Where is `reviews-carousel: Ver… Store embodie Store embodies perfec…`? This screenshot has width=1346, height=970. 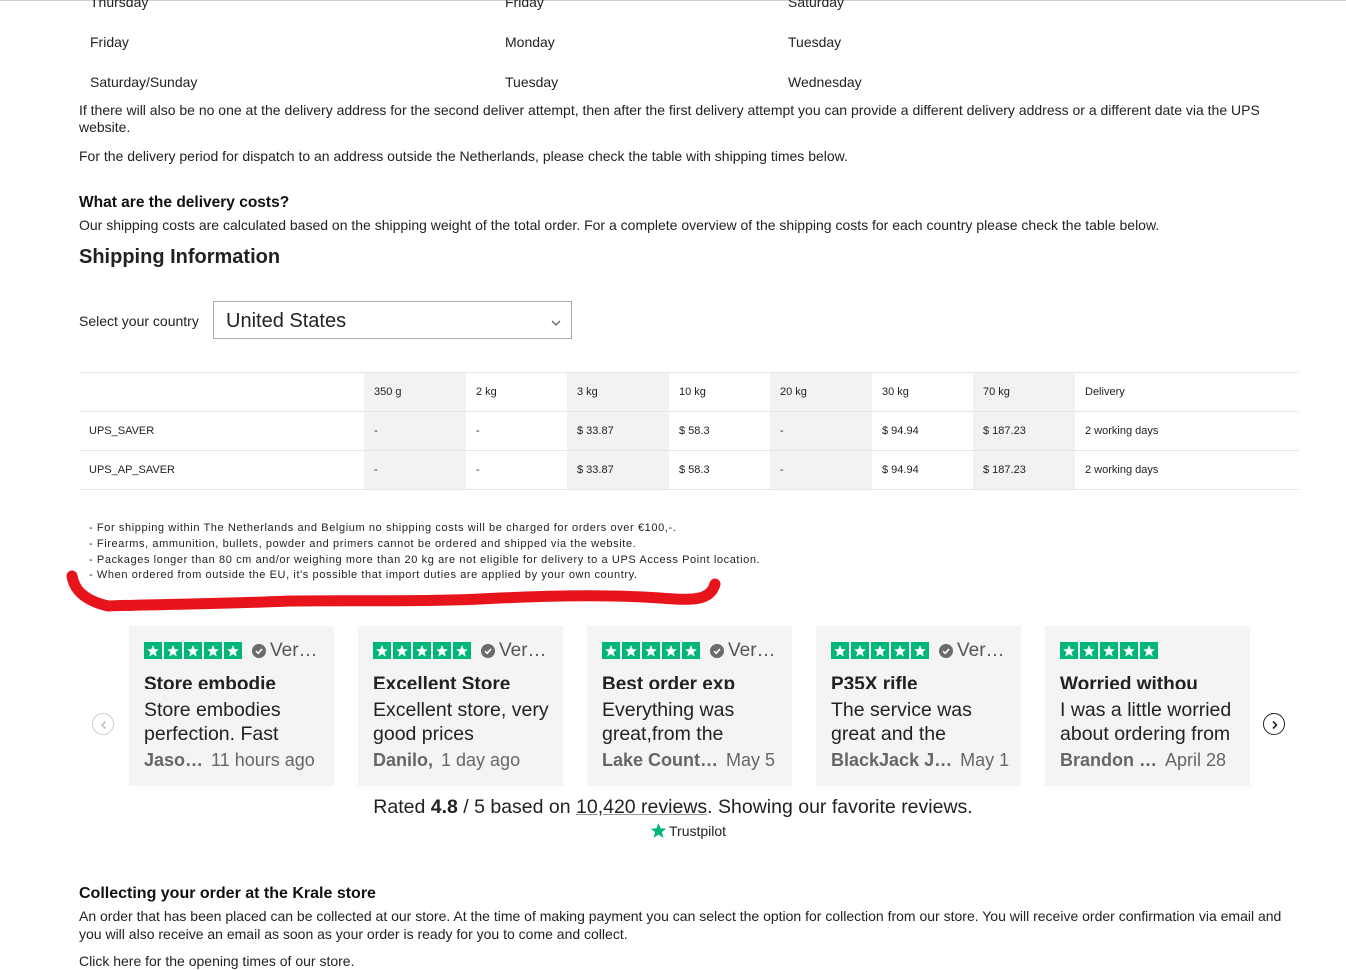 reviews-carousel: Ver… Store embodie Store embodies perfec… is located at coordinates (690, 707).